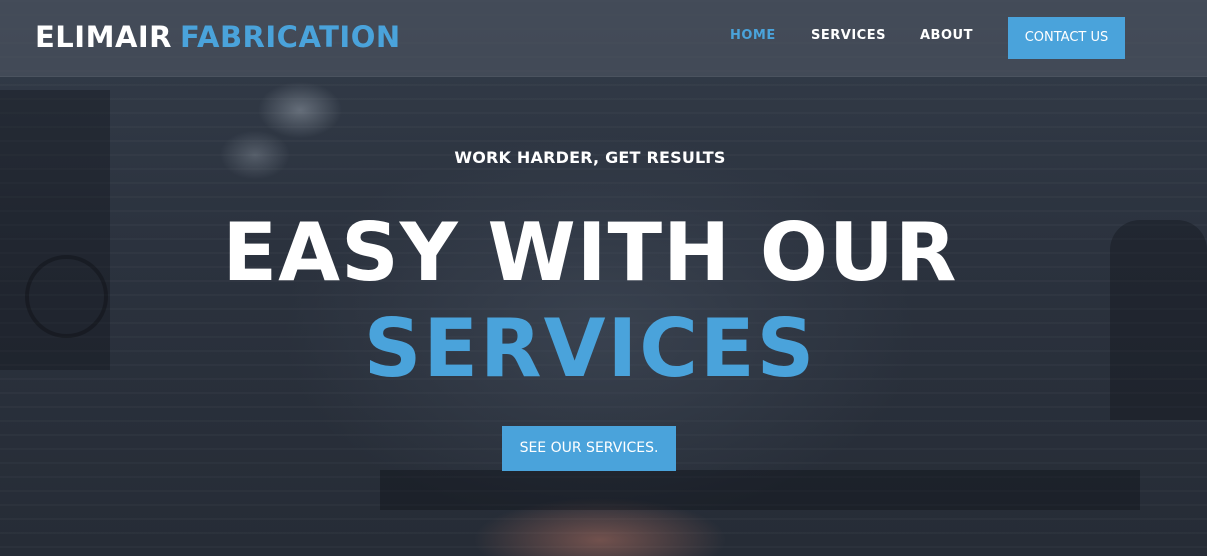 The width and height of the screenshot is (1207, 556). Describe the element at coordinates (589, 448) in the screenshot. I see `see-our-services-button: SEE OUR SERVICES.` at that location.